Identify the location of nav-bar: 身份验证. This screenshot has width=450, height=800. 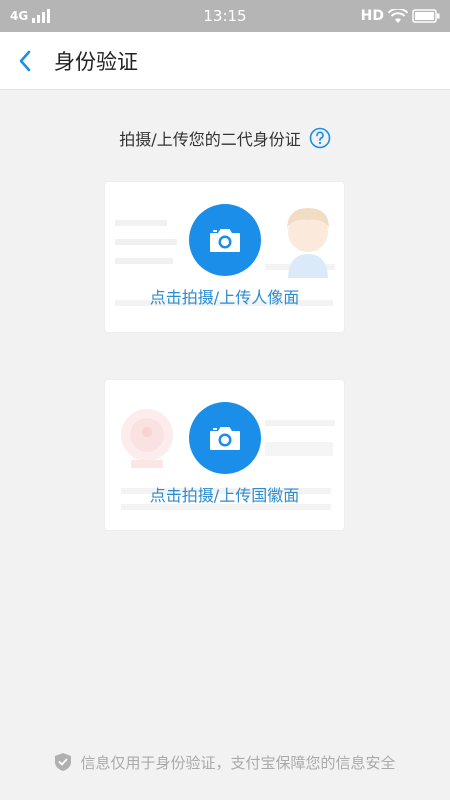
(225, 61).